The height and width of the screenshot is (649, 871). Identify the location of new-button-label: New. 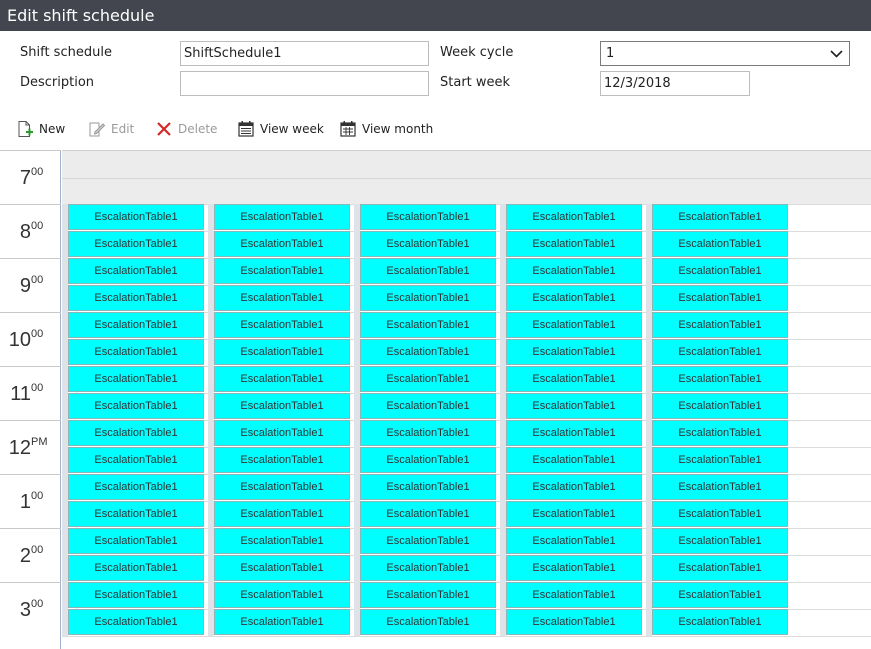
(52, 129).